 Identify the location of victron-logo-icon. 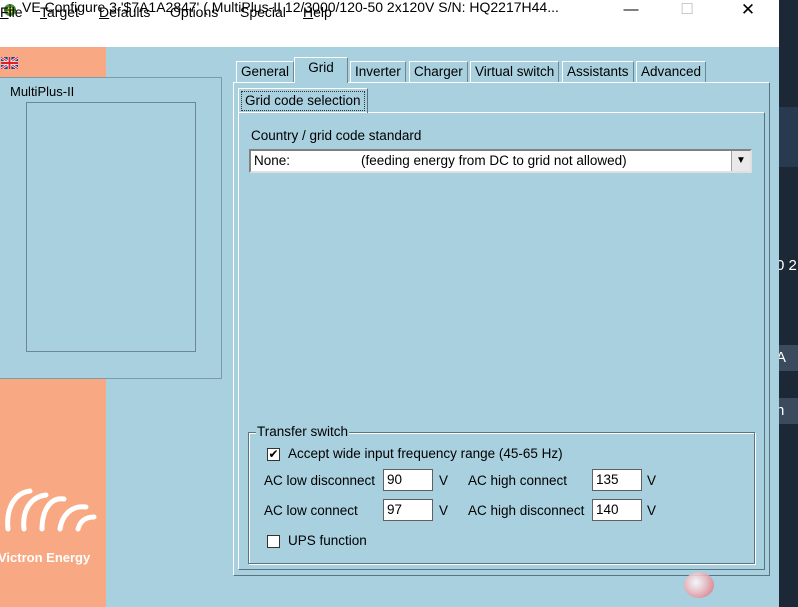
(50, 510).